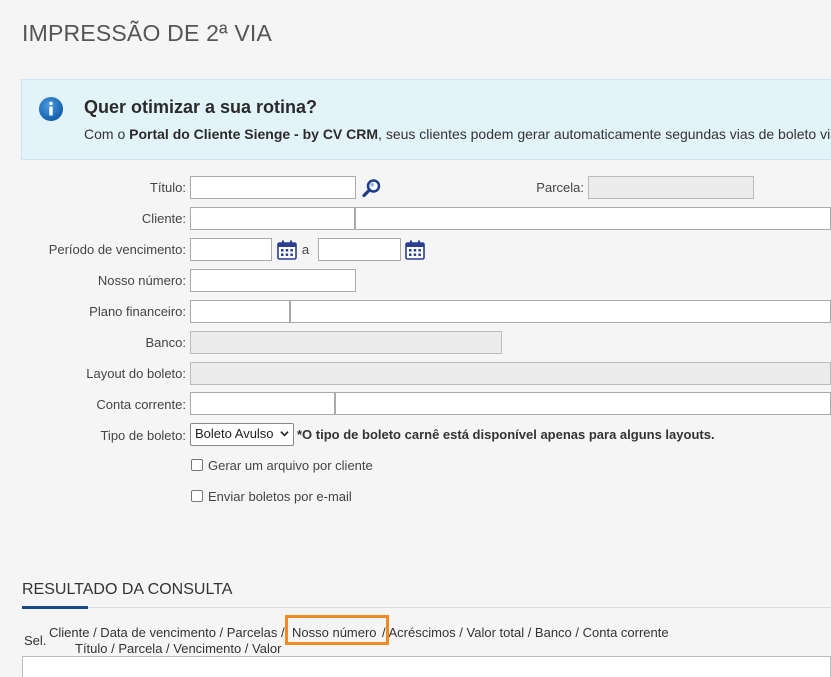 The height and width of the screenshot is (677, 831). I want to click on conta-label: Conta corrente:, so click(141, 404).